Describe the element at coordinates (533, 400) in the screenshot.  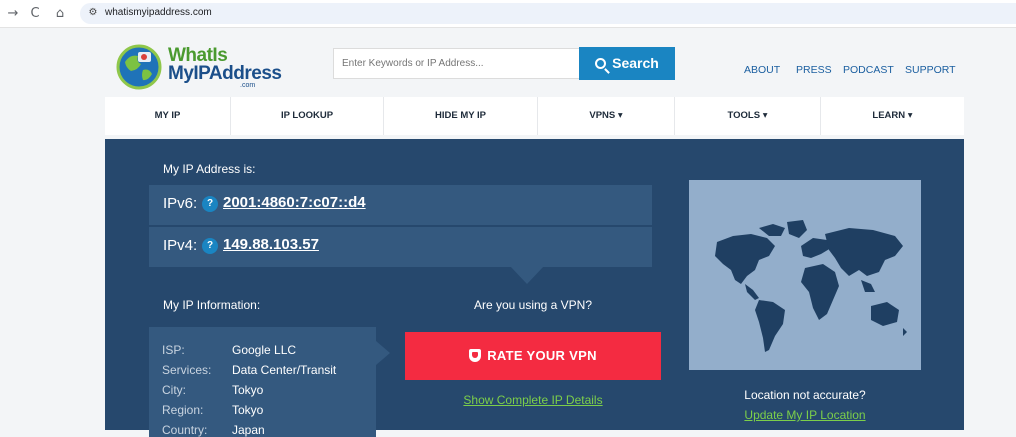
I see `show-complete-ip-details-link: Show Complete IP Details` at that location.